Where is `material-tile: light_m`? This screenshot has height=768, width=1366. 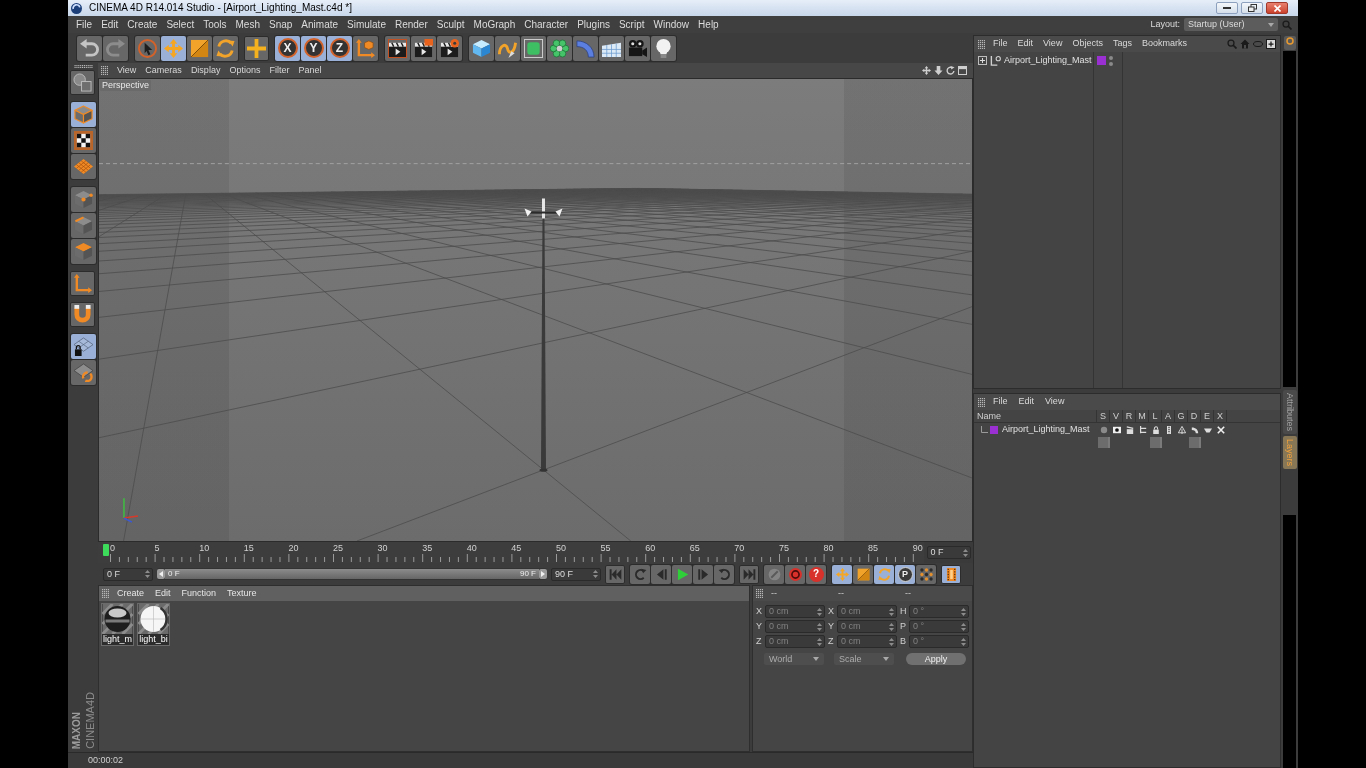 material-tile: light_m is located at coordinates (117, 624).